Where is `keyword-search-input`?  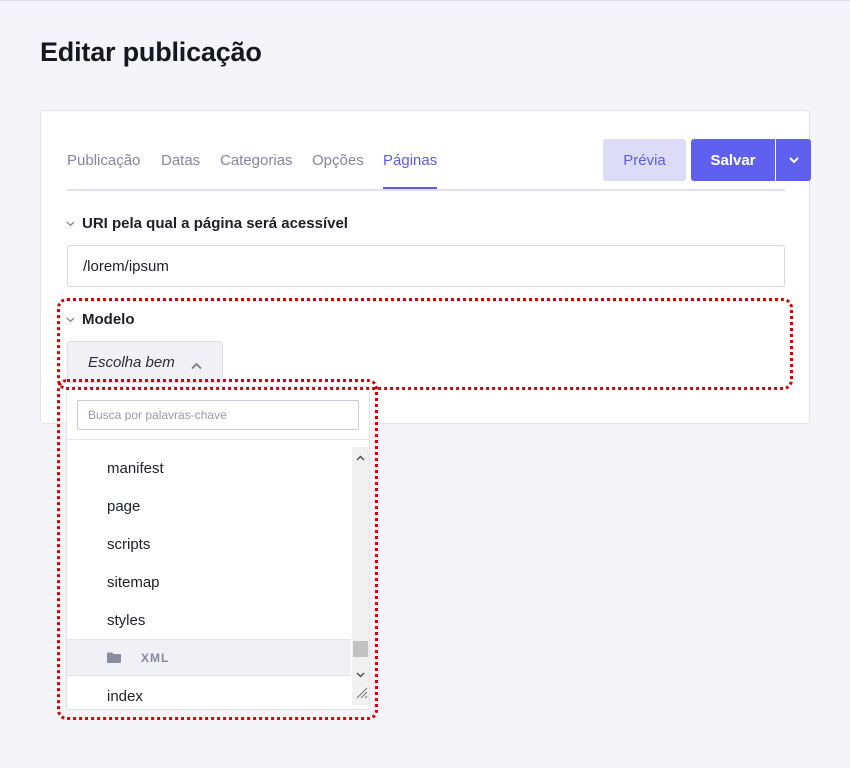 keyword-search-input is located at coordinates (218, 415).